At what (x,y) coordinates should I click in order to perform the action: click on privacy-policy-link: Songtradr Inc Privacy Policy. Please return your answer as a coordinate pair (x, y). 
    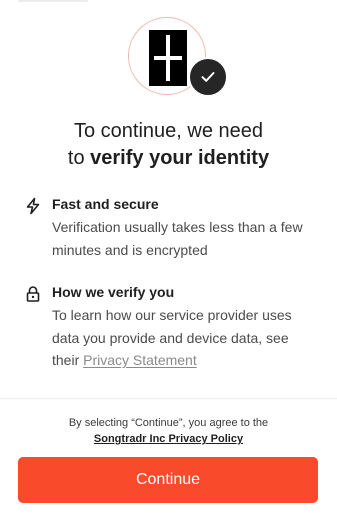
    Looking at the image, I should click on (168, 439).